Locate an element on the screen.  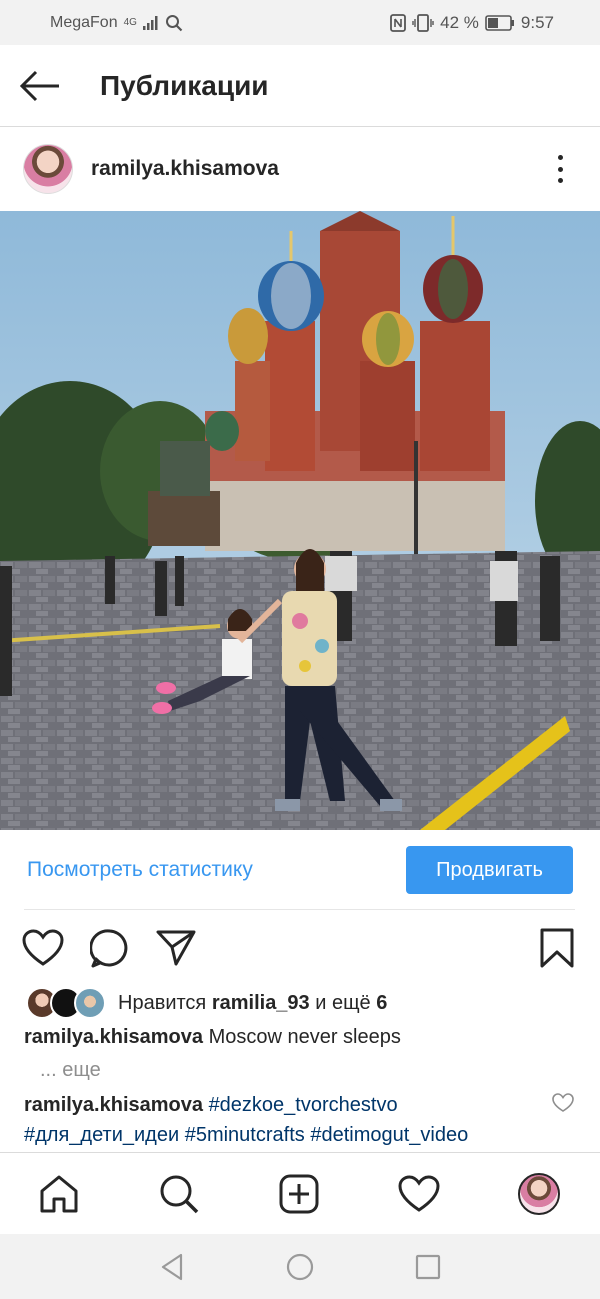
caption-text: Moscow never sleeps is located at coordinates (304, 1037).